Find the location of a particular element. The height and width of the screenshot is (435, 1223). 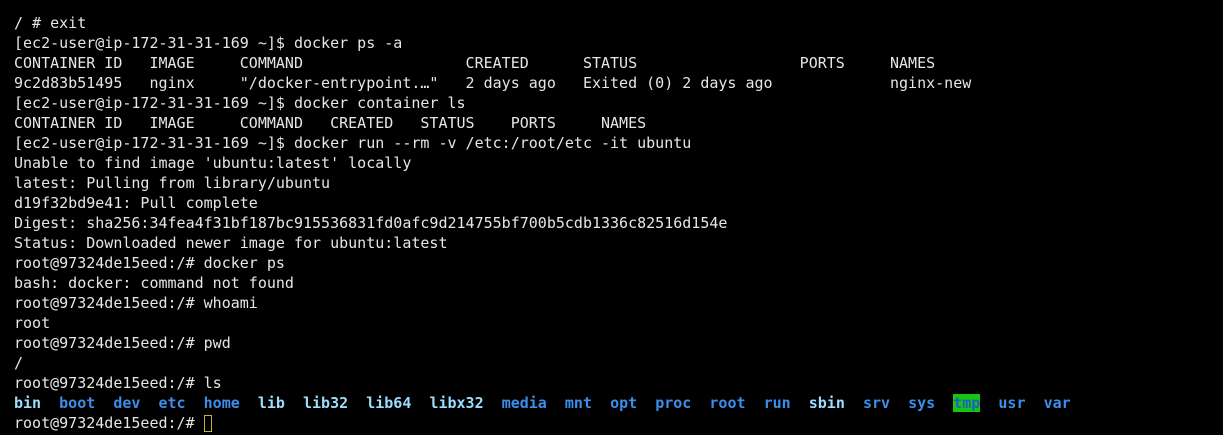

ls-entry-sys: sys is located at coordinates (922, 403).